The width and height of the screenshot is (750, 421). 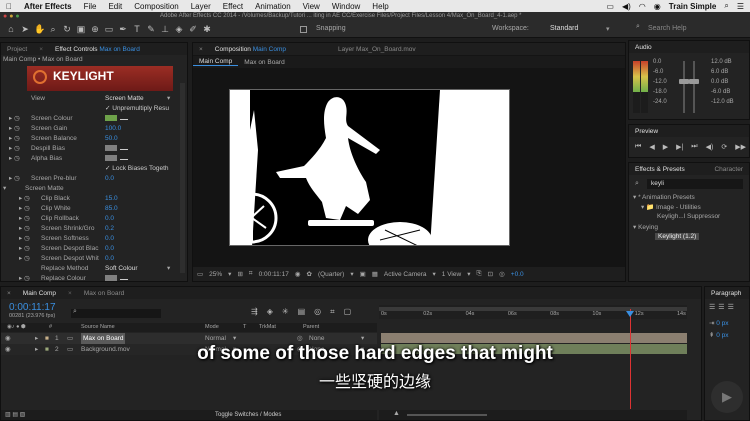 What do you see at coordinates (109, 229) in the screenshot?
I see `effect-row-value: 0.2` at bounding box center [109, 229].